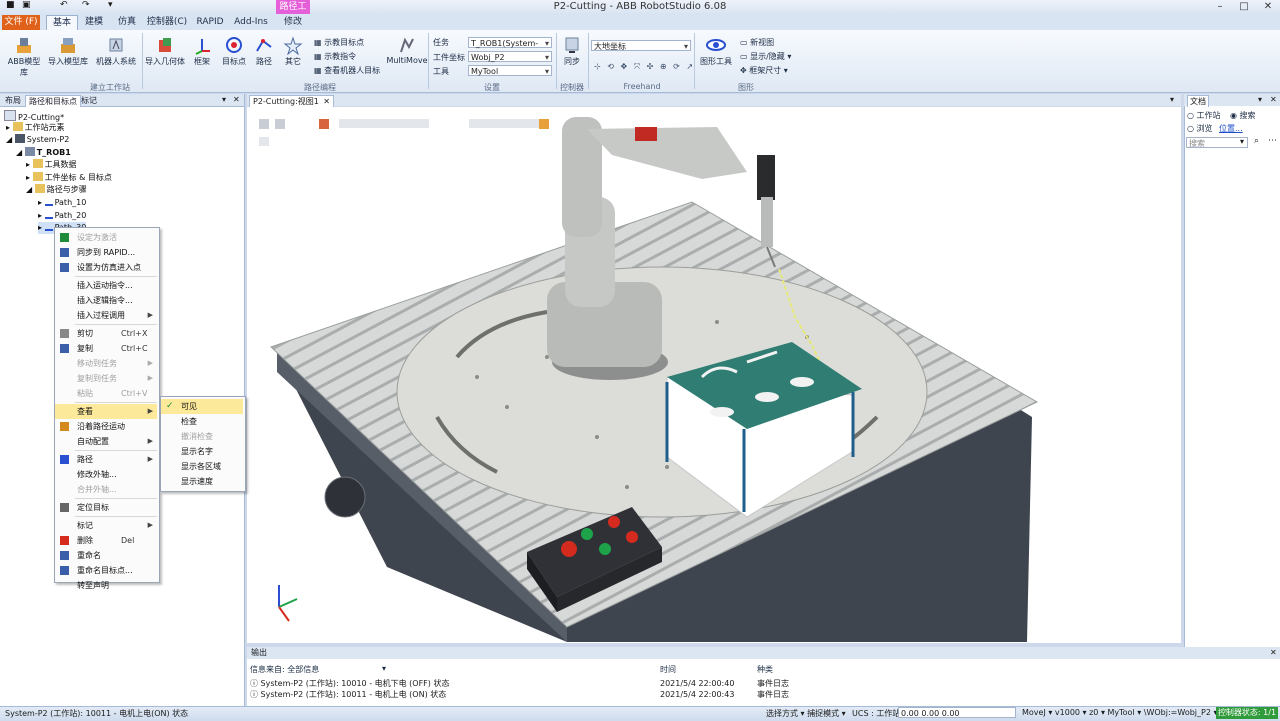 Image resolution: width=1280 pixels, height=721 pixels. Describe the element at coordinates (106, 426) in the screenshot. I see `context-menu-item: 沿着路径运动` at that location.